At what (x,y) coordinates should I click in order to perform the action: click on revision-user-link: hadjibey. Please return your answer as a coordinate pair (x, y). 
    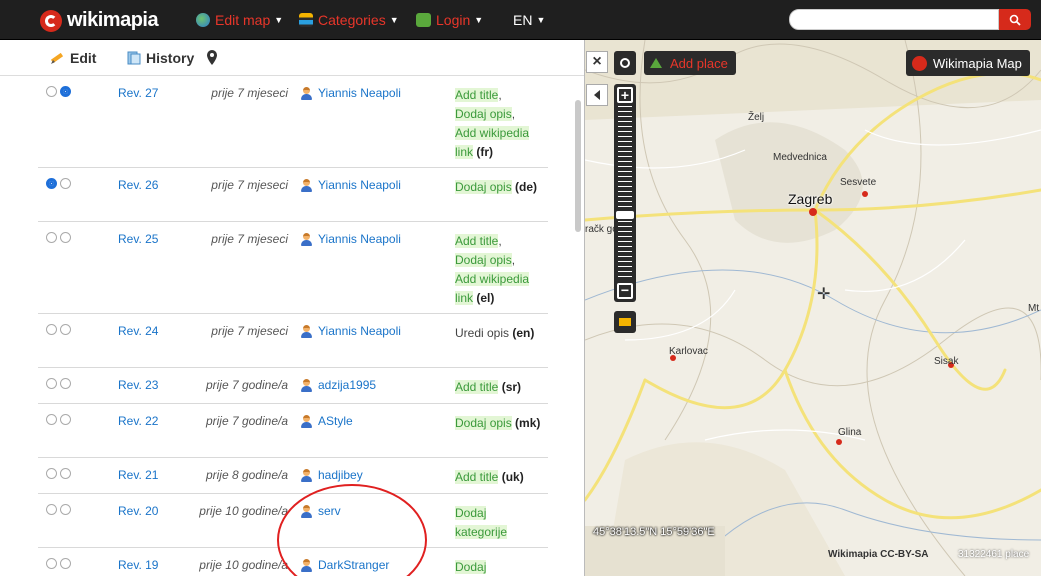
    Looking at the image, I should click on (331, 475).